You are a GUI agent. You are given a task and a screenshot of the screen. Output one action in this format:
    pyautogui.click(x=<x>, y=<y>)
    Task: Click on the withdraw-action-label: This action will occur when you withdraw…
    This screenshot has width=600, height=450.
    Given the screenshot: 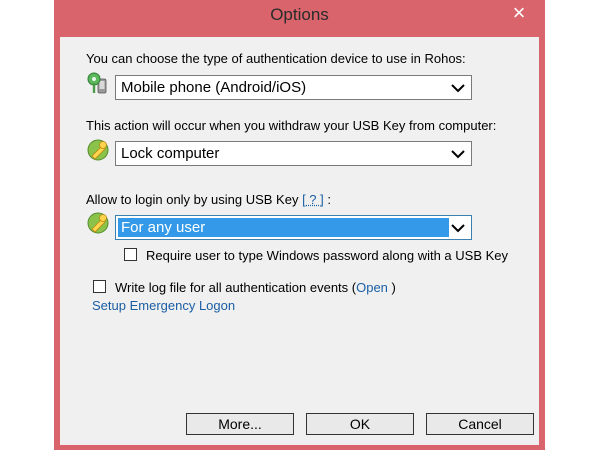 What is the action you would take?
    pyautogui.click(x=291, y=125)
    